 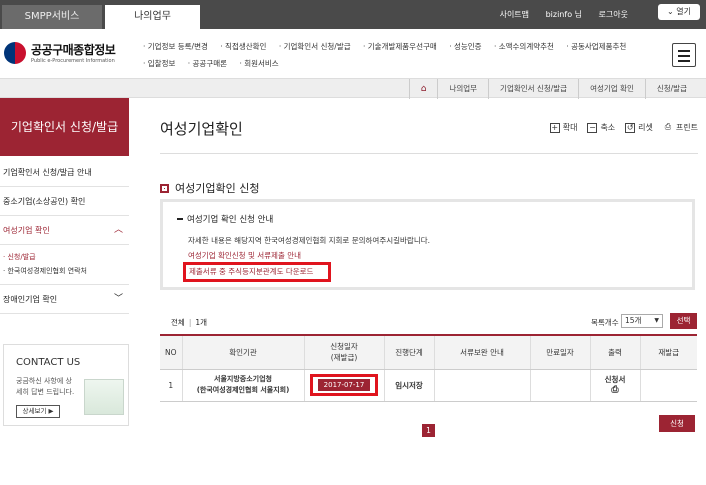 I want to click on zoom-out-button: − 축소, so click(x=601, y=127).